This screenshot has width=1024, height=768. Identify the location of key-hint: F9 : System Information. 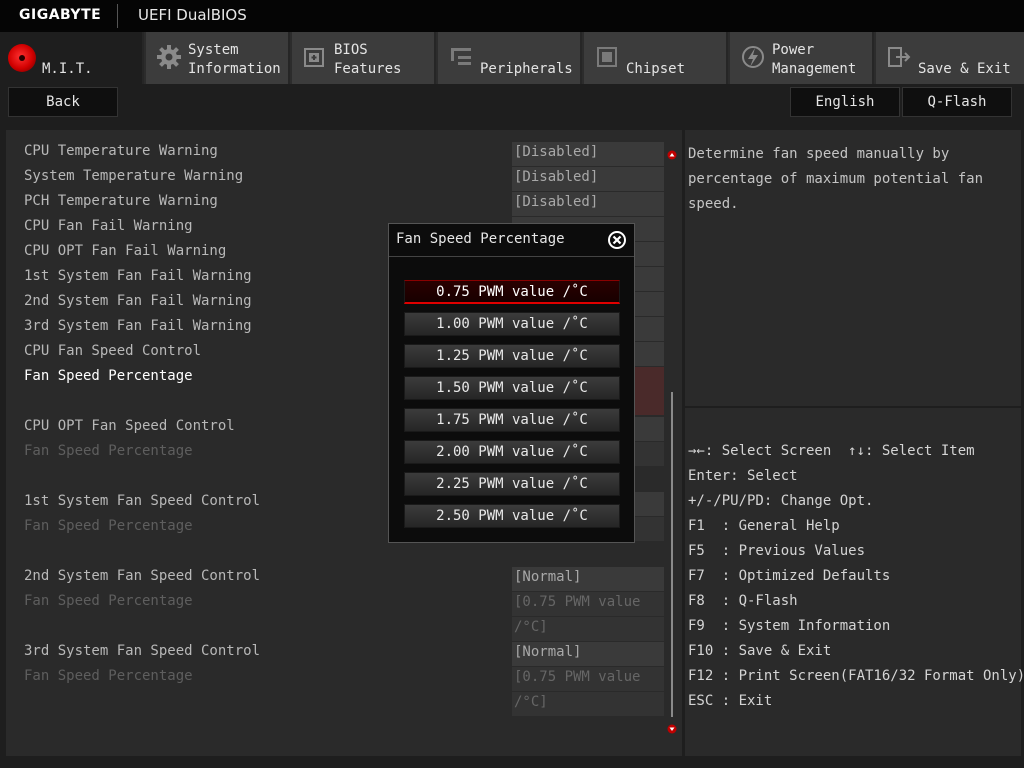
(789, 626).